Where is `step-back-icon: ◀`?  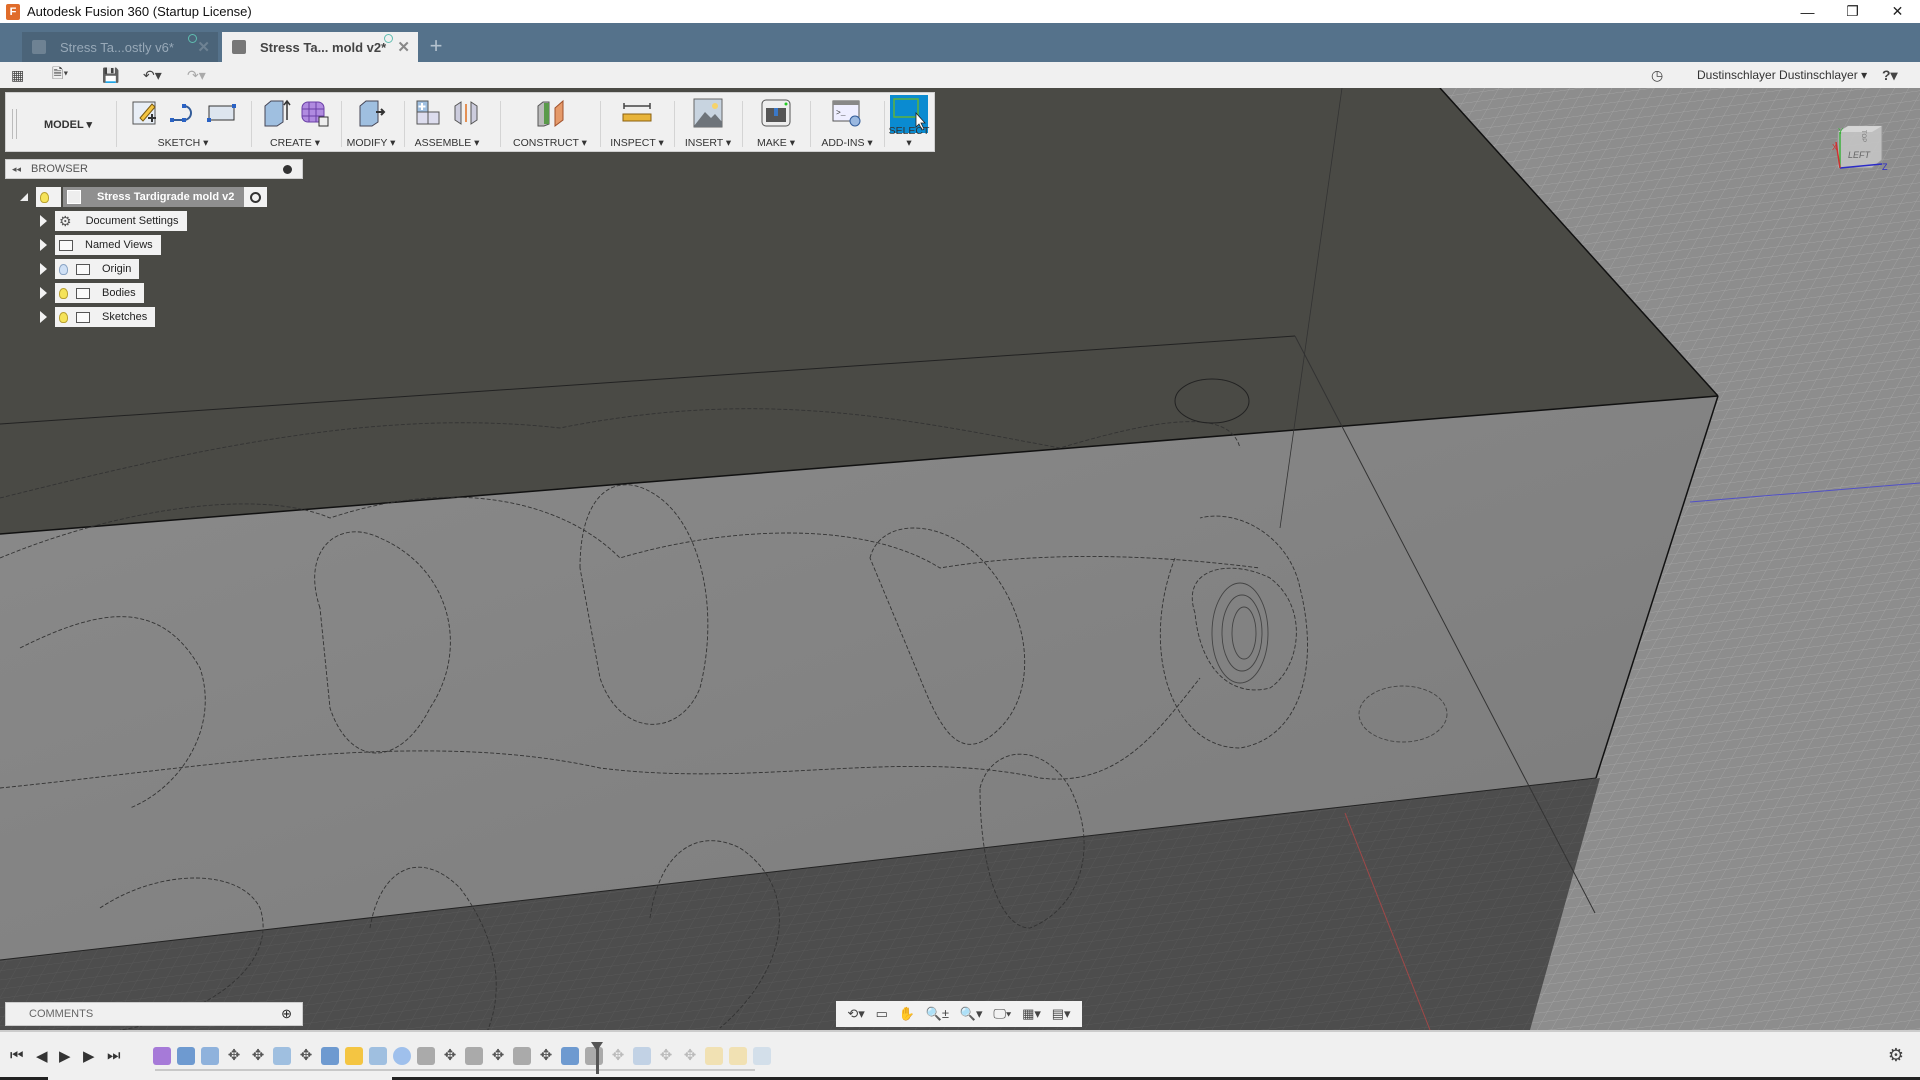
step-back-icon: ◀ is located at coordinates (42, 1056).